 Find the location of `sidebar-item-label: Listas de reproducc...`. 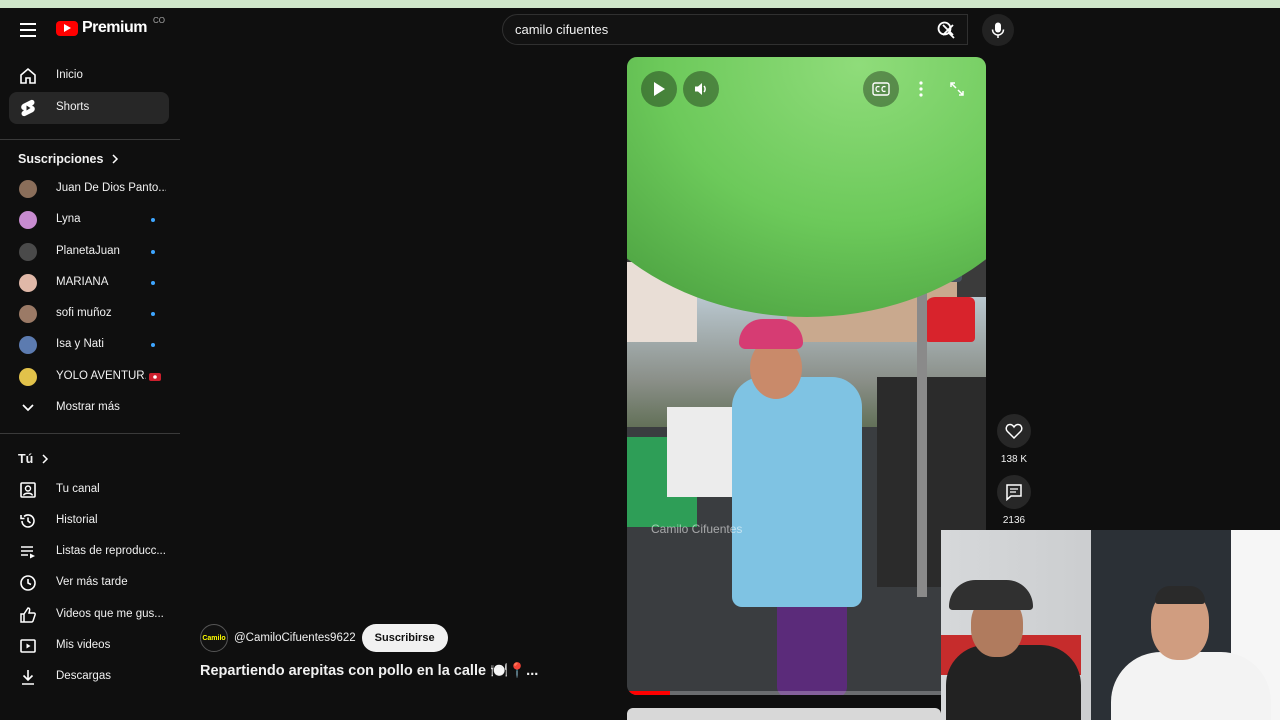

sidebar-item-label: Listas de reproducc... is located at coordinates (111, 551).